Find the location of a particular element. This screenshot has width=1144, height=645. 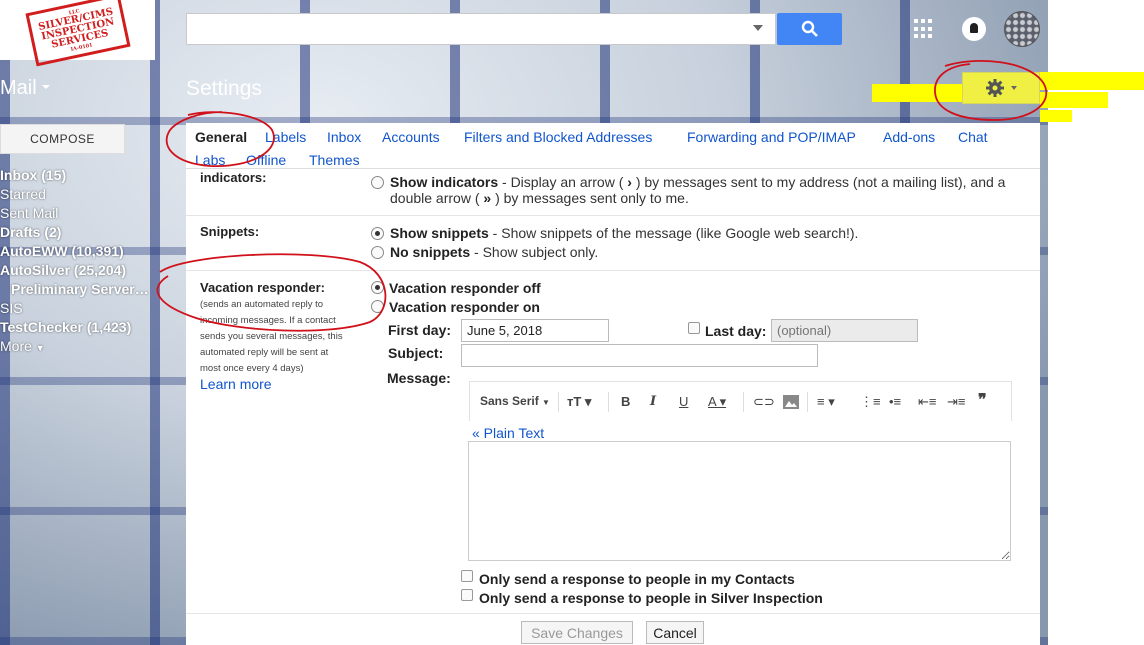

tab-filters: Filters and Blocked Addresses is located at coordinates (558, 137).